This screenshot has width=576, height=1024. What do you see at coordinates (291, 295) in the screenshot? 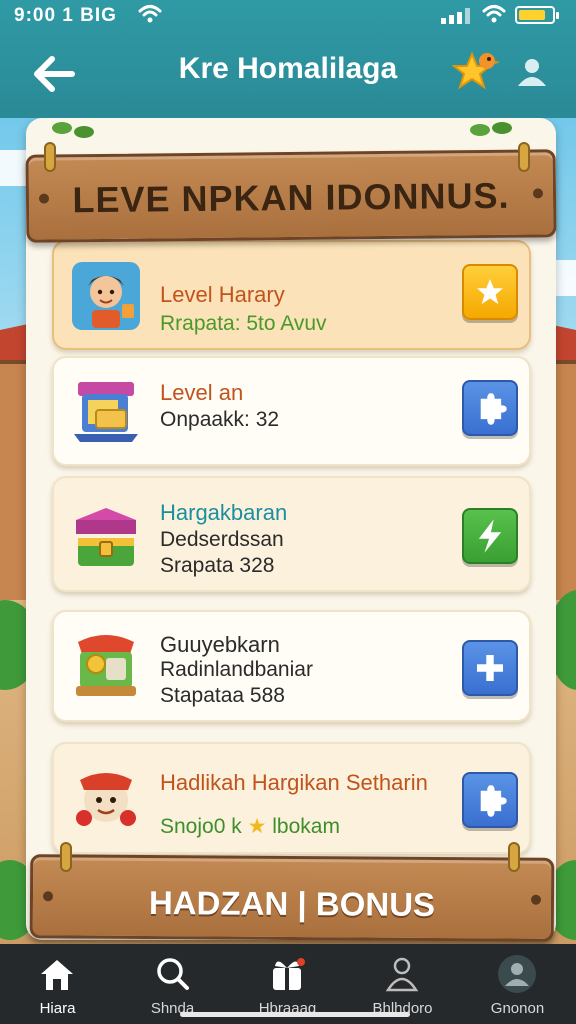
I see `level-card: Level Harary Rrapata: 5to Avuv` at bounding box center [291, 295].